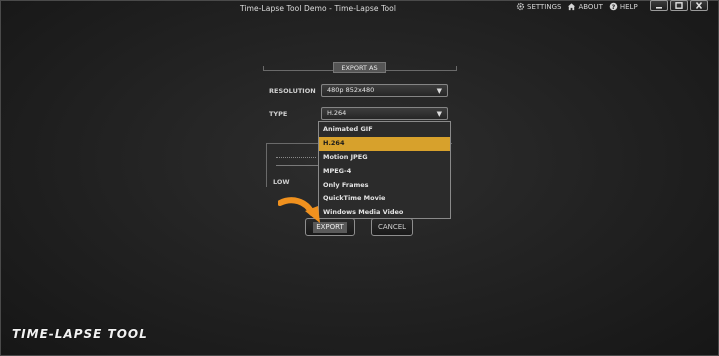  What do you see at coordinates (384, 143) in the screenshot?
I see `dropdown-option-selected: H.264` at bounding box center [384, 143].